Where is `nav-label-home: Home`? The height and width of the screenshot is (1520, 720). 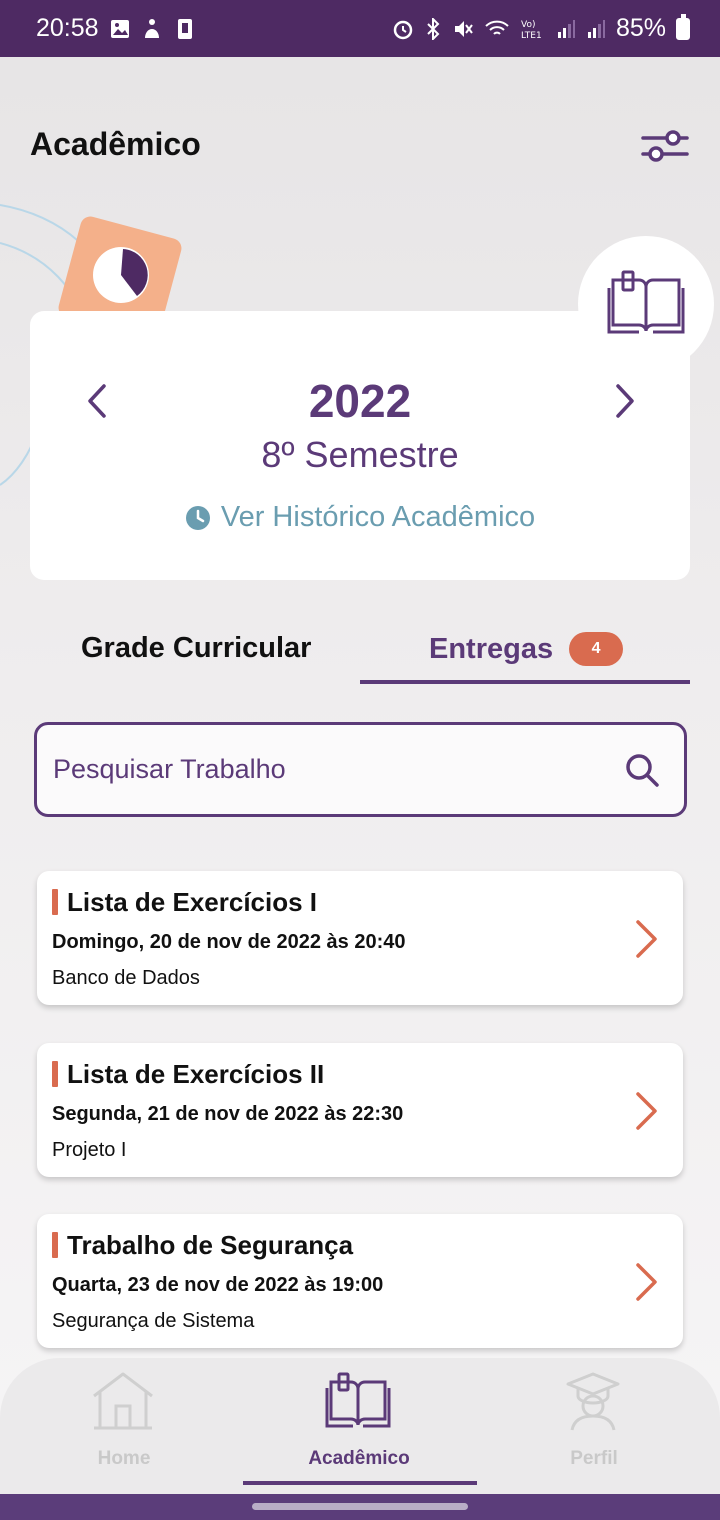 nav-label-home: Home is located at coordinates (124, 1458).